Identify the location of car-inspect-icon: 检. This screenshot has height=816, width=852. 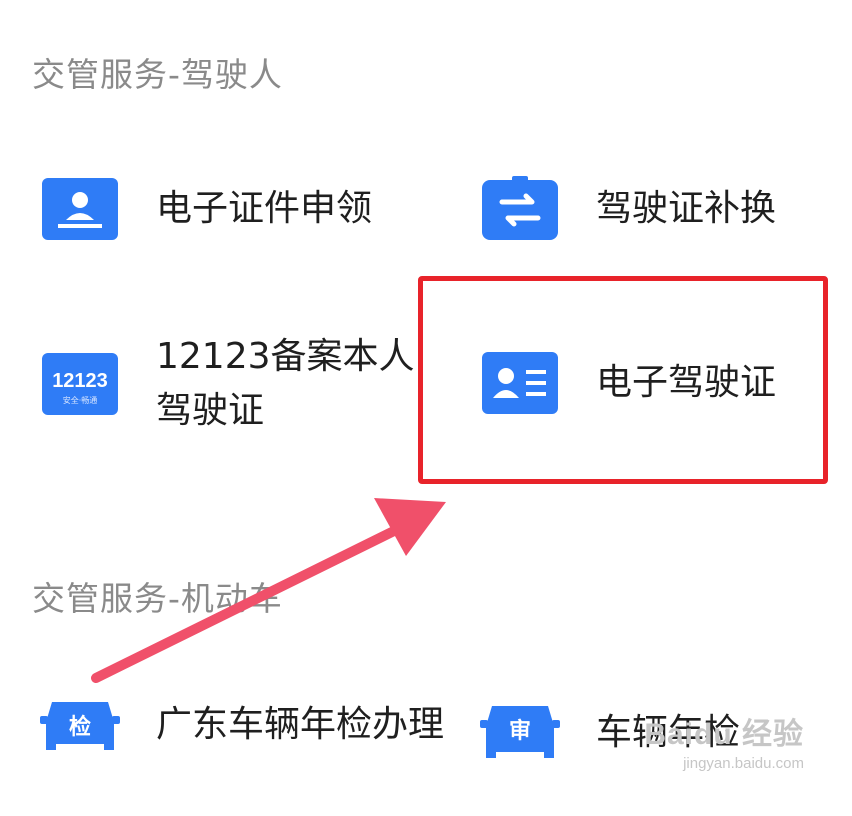
(80, 725).